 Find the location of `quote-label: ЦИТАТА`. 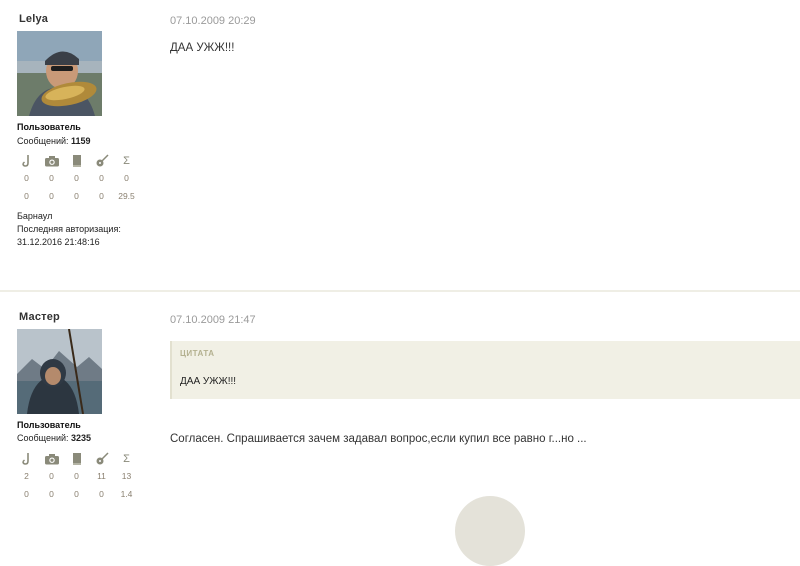

quote-label: ЦИТАТА is located at coordinates (197, 353).